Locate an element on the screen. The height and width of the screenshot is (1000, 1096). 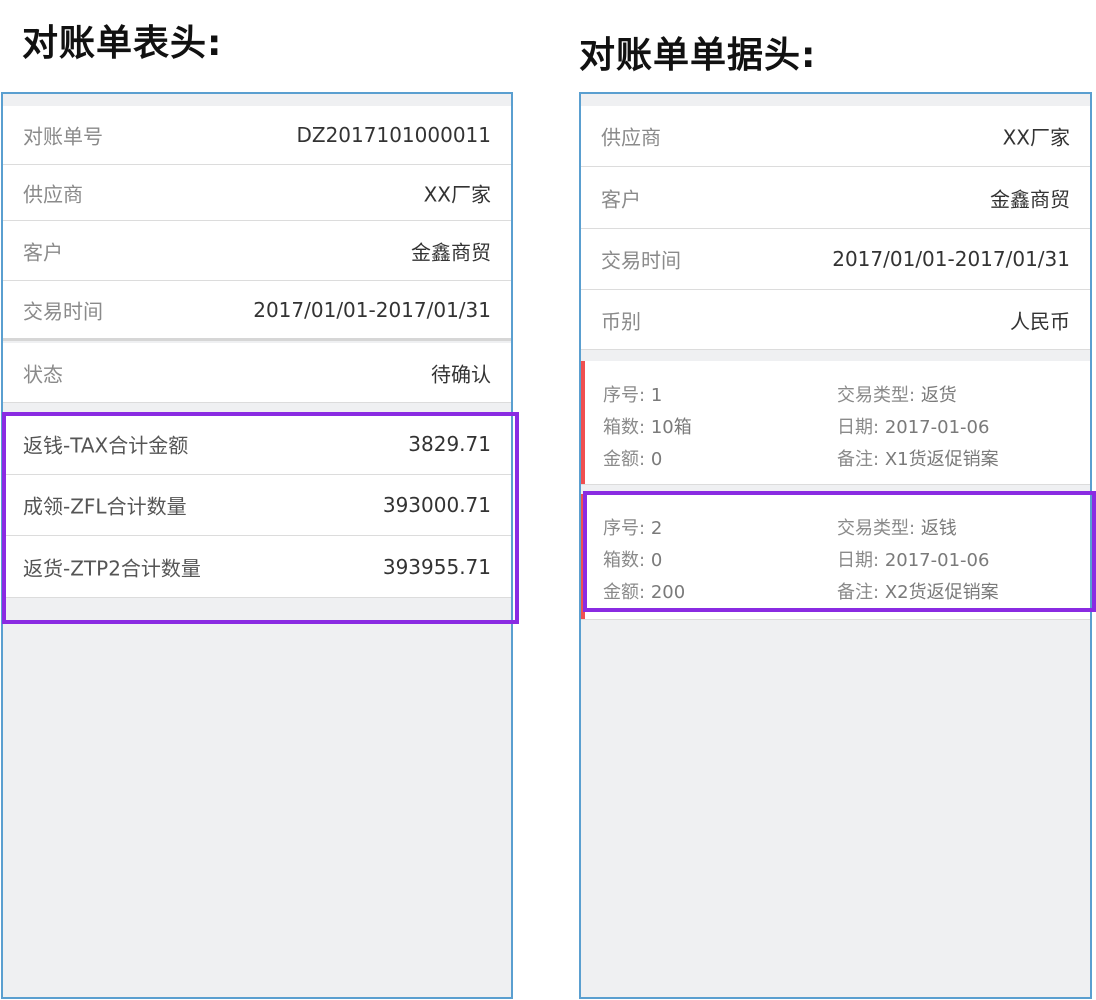
record-highlight-box is located at coordinates (839, 551).